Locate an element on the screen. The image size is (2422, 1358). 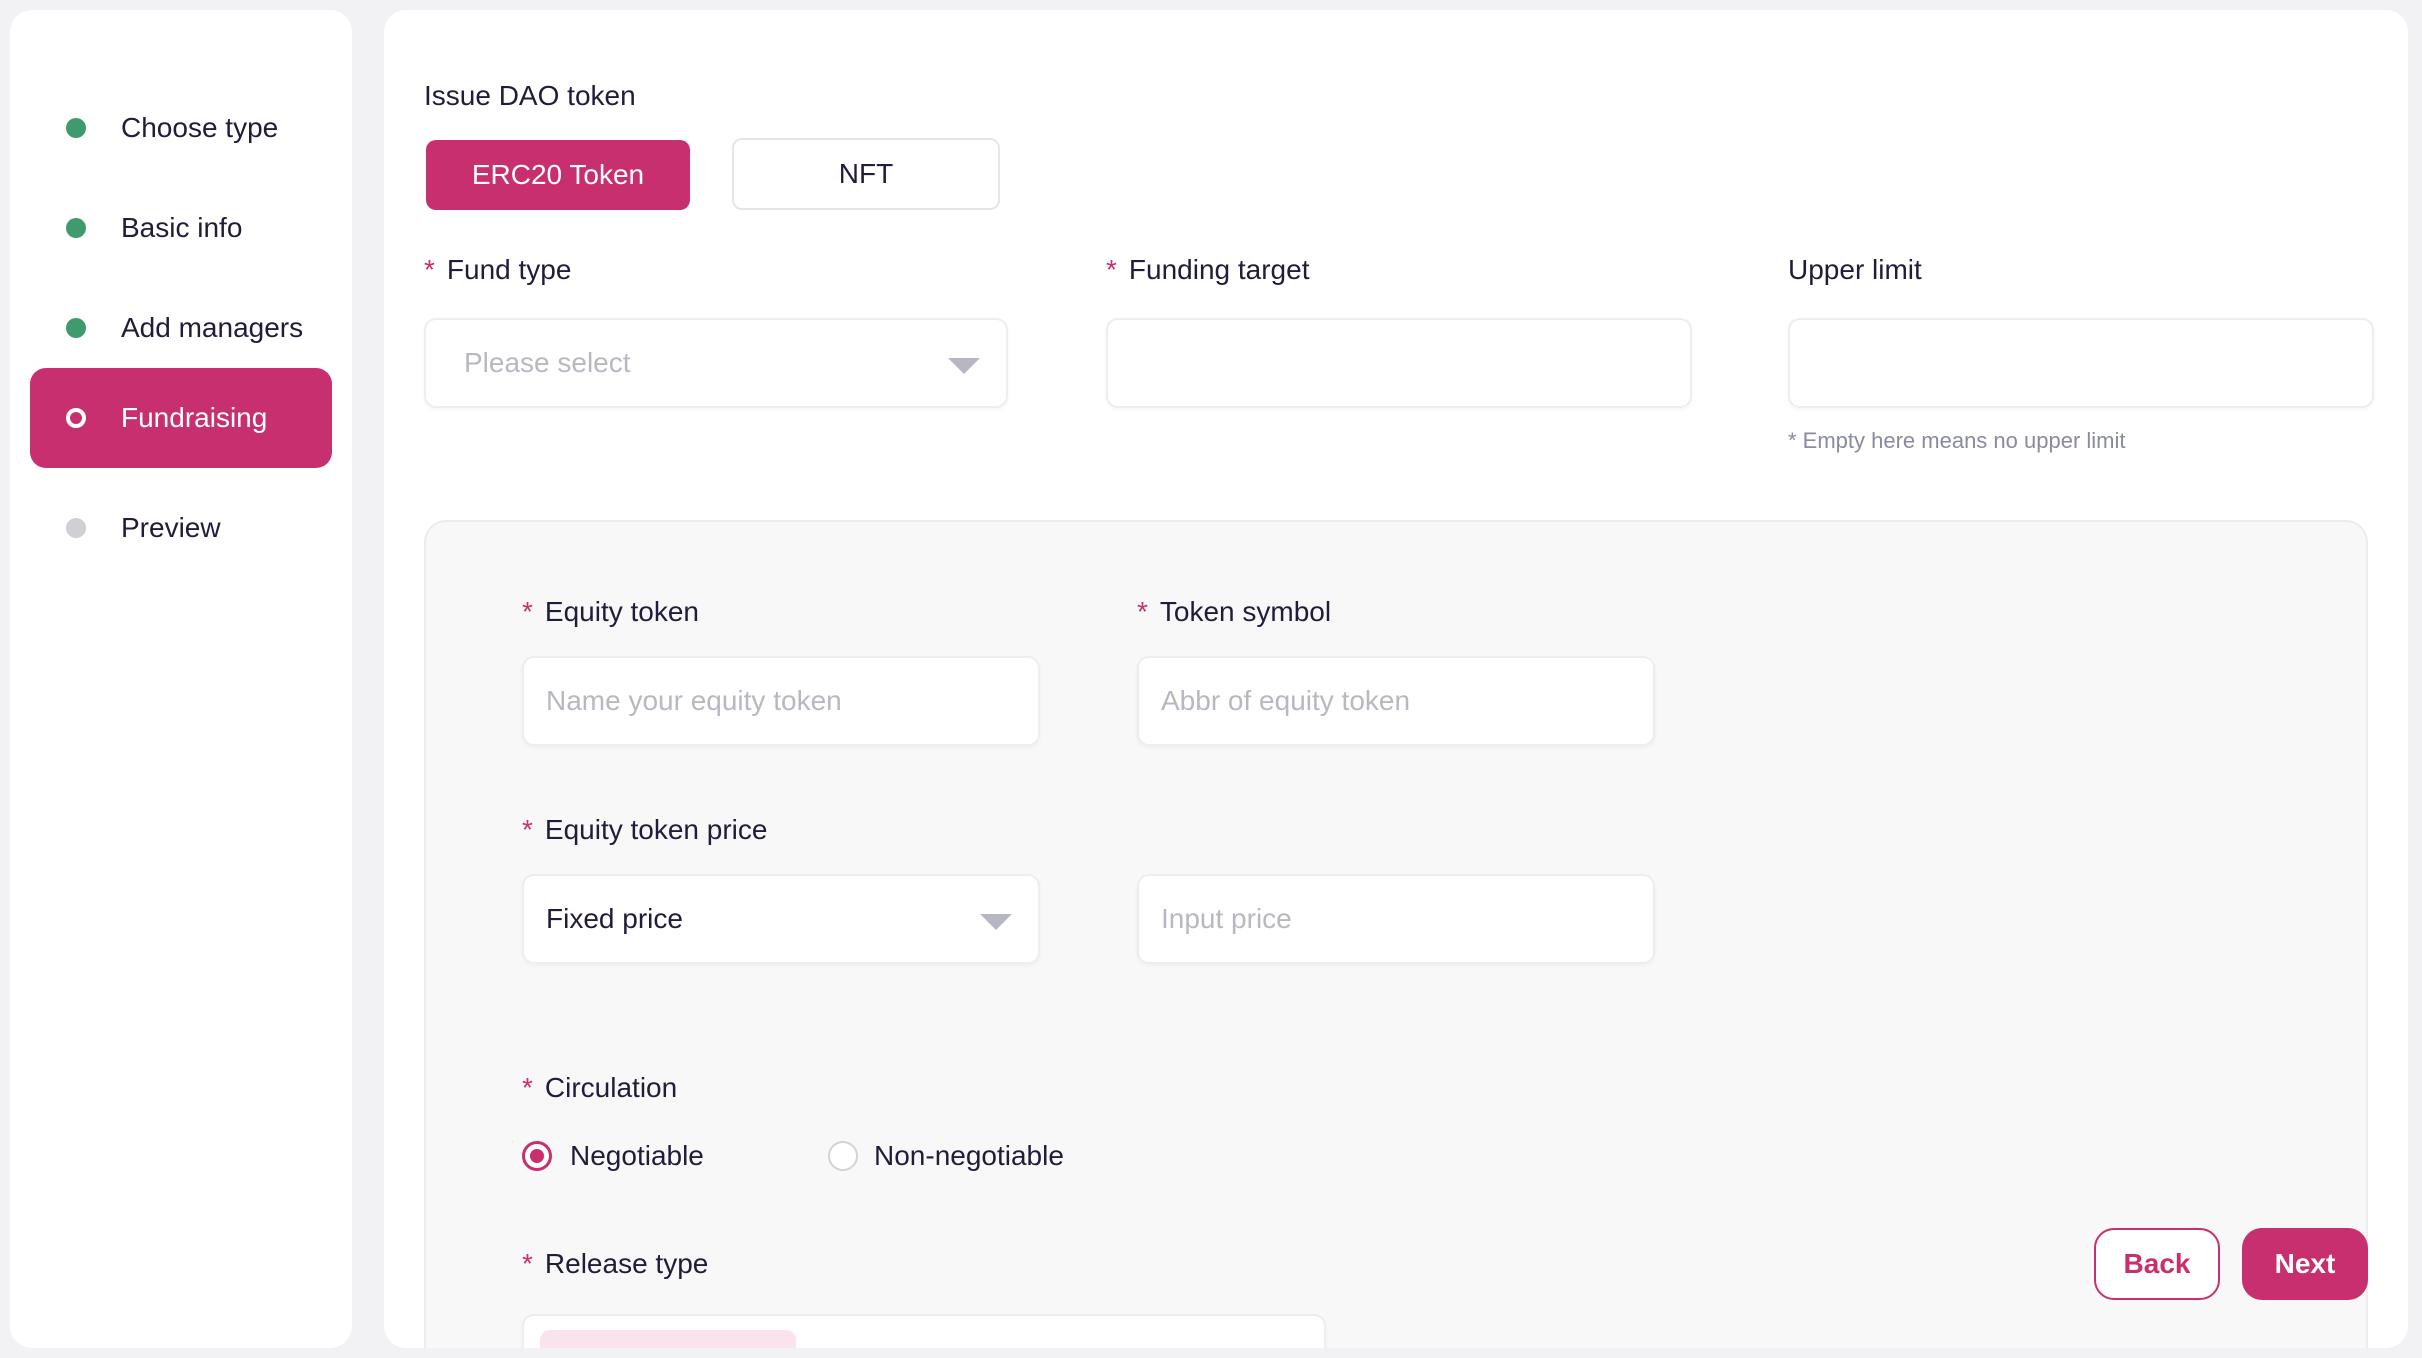
tab-erc20-token: ERC20 Token is located at coordinates (558, 175).